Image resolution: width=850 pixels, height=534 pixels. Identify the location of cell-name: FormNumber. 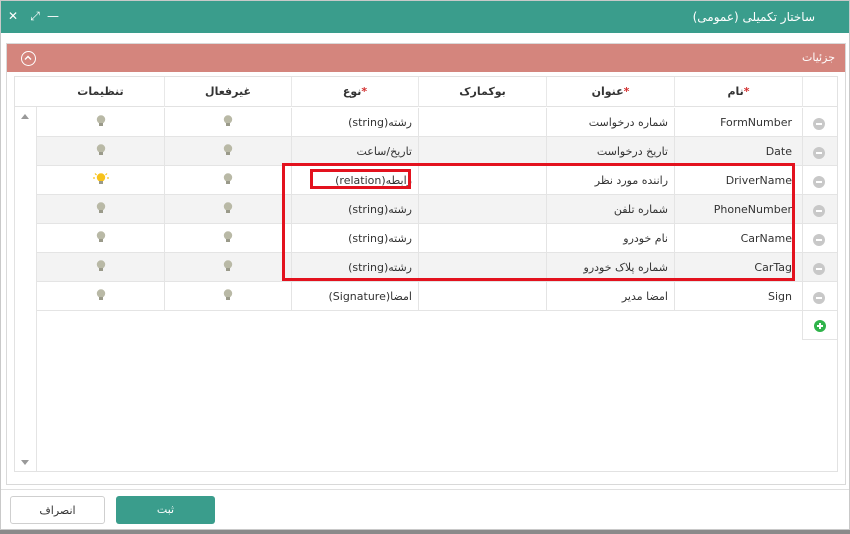
(738, 122).